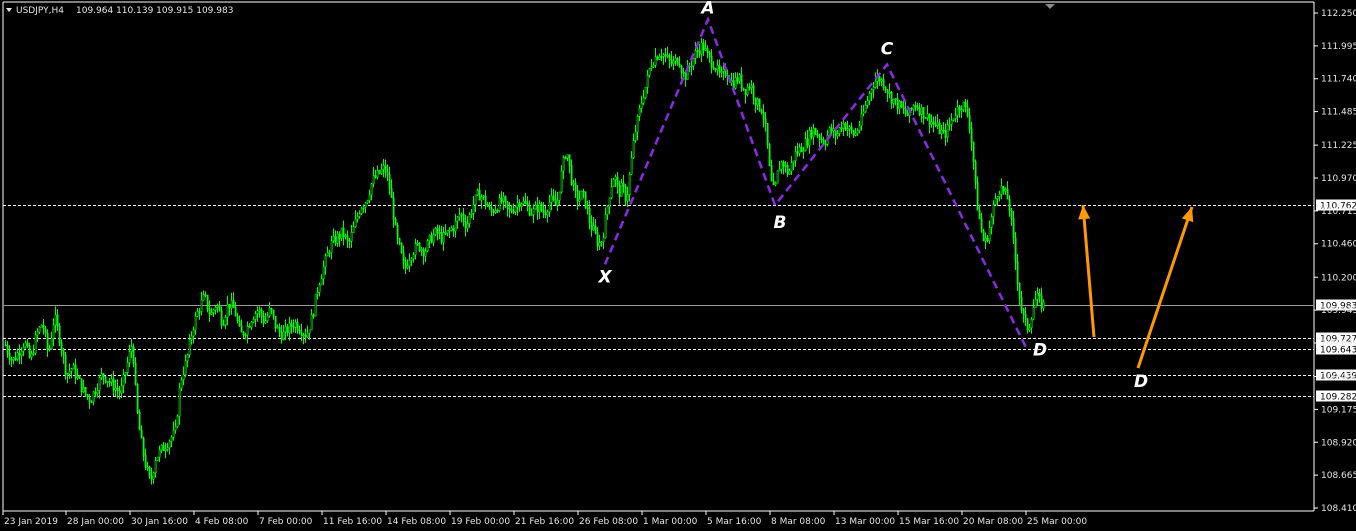 The image size is (1356, 531). Describe the element at coordinates (31, 522) in the screenshot. I see `x-tick-label: 23 Jan 2019` at that location.